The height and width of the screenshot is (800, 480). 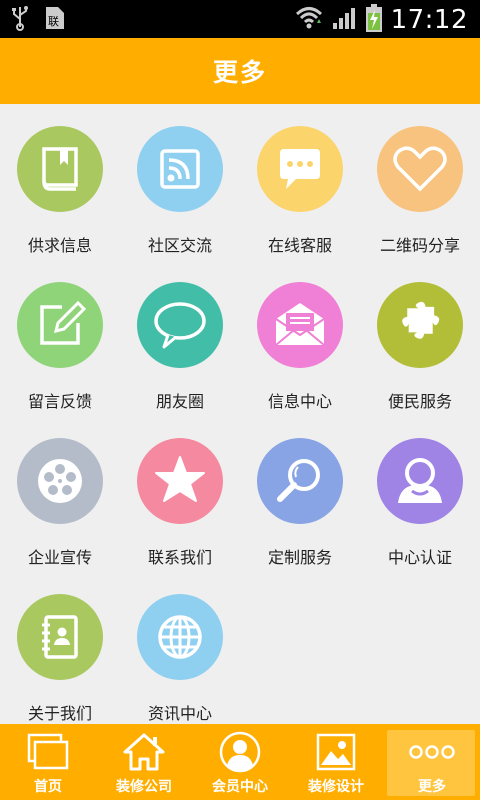 I want to click on usb-icon, so click(x=20, y=20).